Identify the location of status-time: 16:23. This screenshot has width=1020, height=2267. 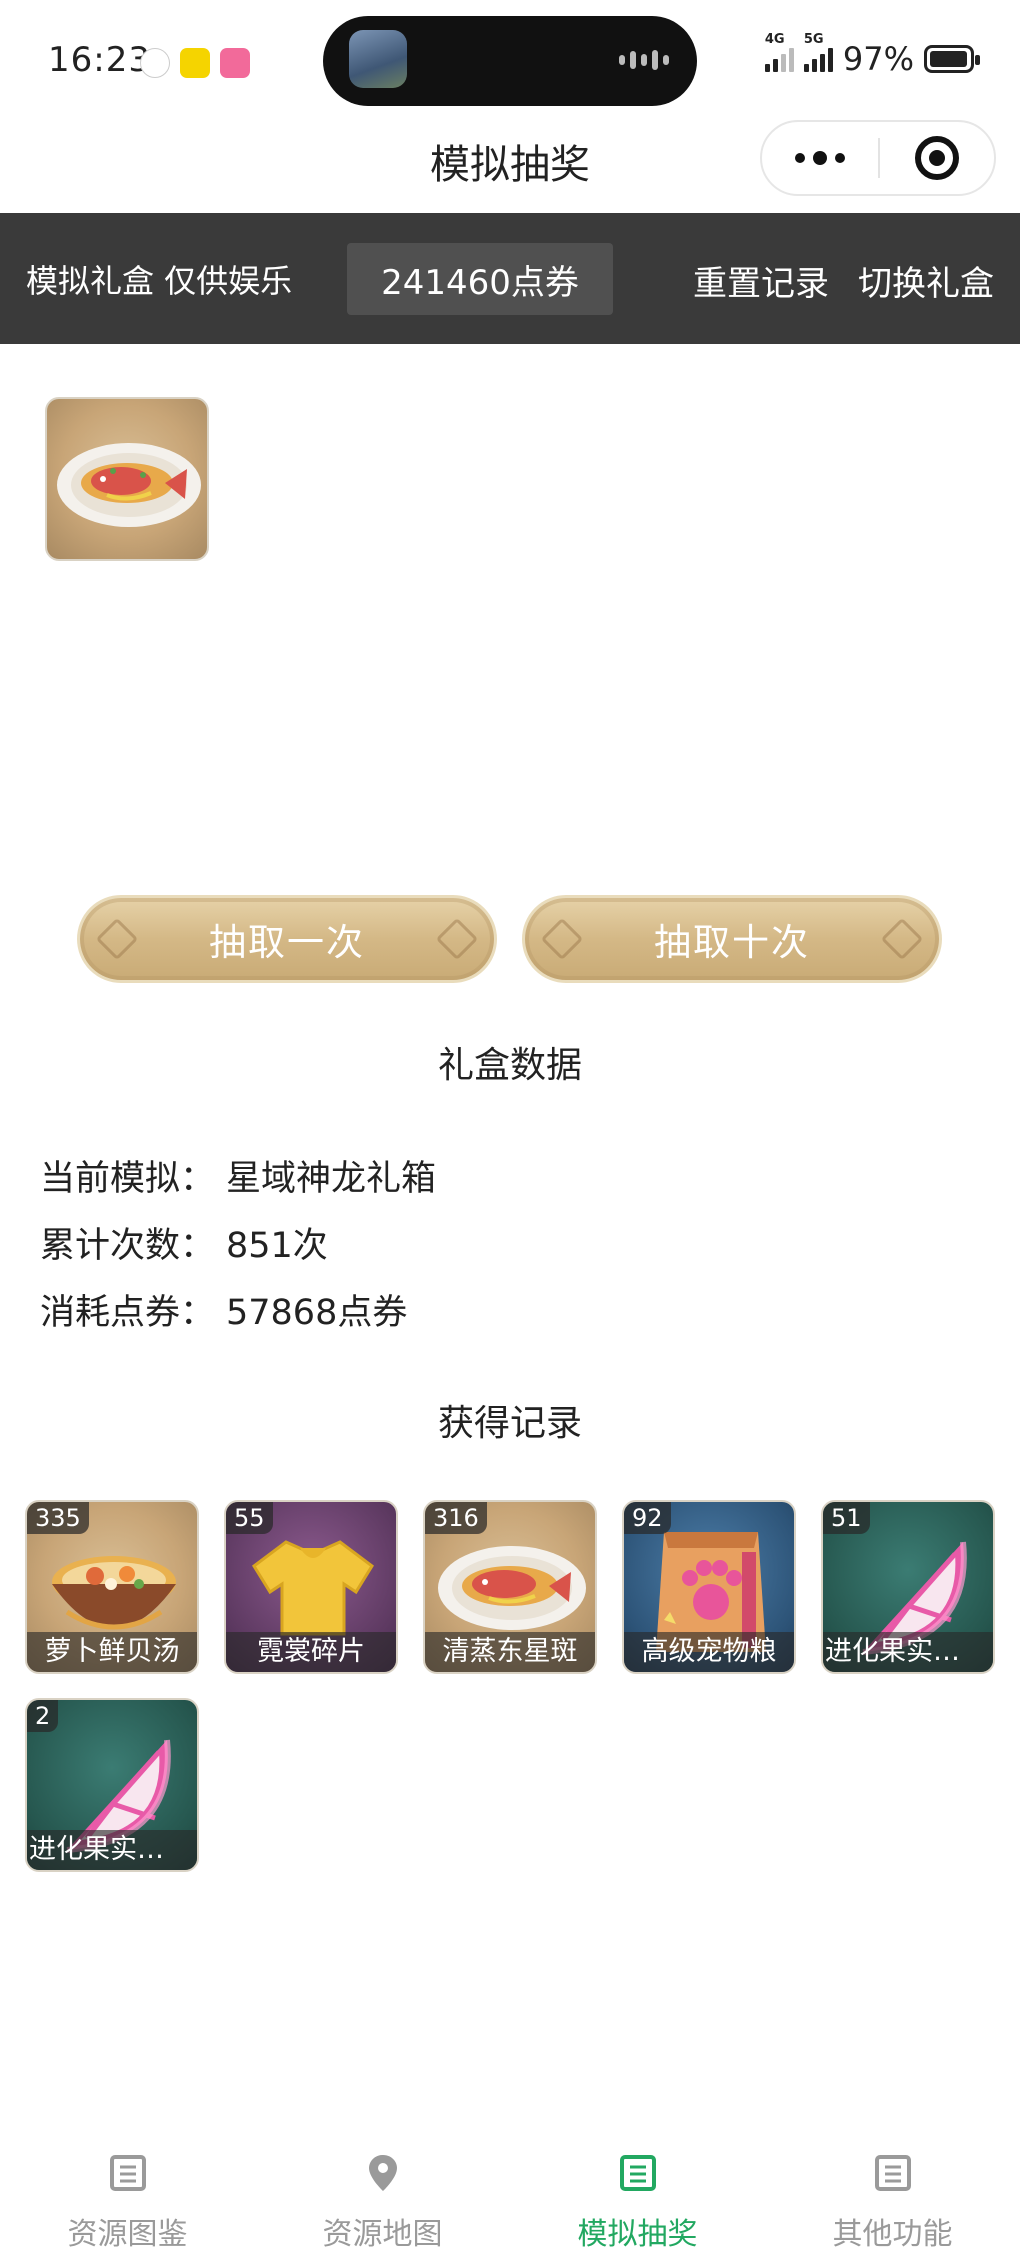
(99, 60).